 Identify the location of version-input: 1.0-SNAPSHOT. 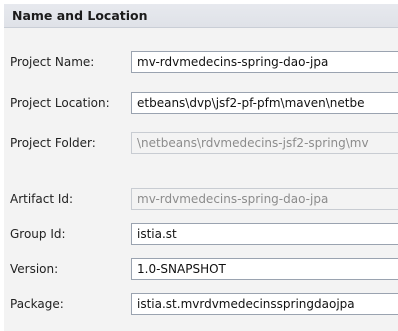
(264, 269).